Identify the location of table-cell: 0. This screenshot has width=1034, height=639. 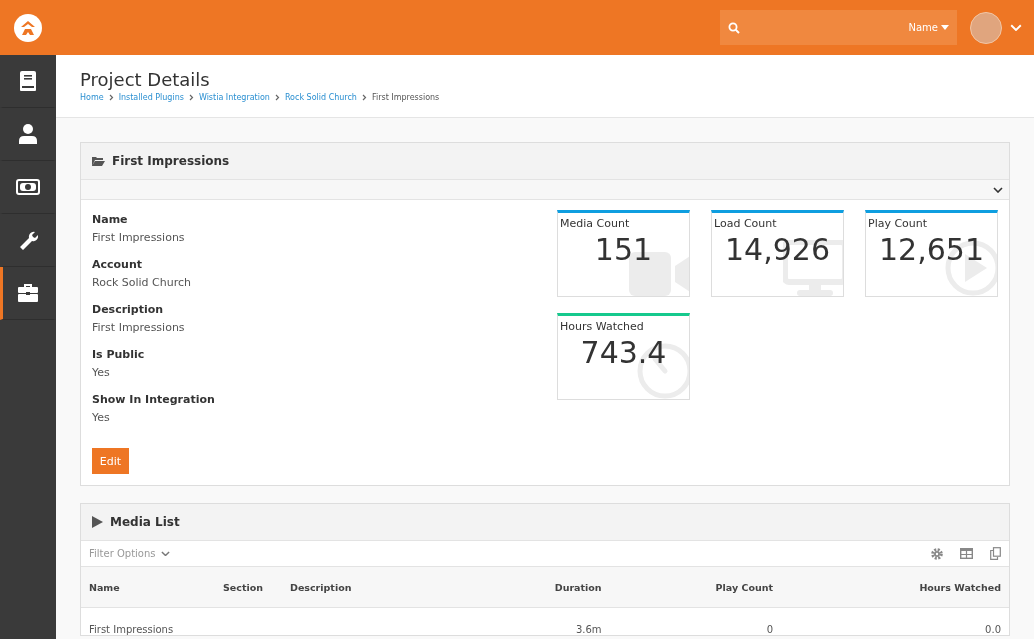
(695, 621).